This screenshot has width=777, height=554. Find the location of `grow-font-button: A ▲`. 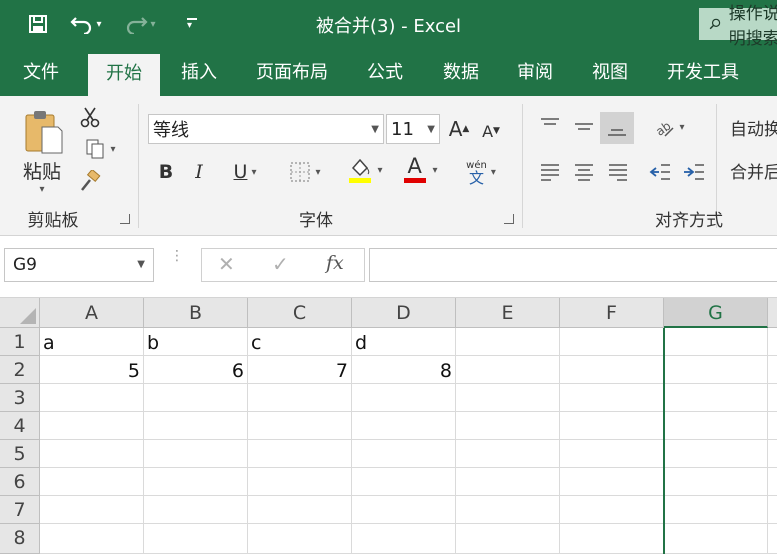

grow-font-button: A ▲ is located at coordinates (459, 129).